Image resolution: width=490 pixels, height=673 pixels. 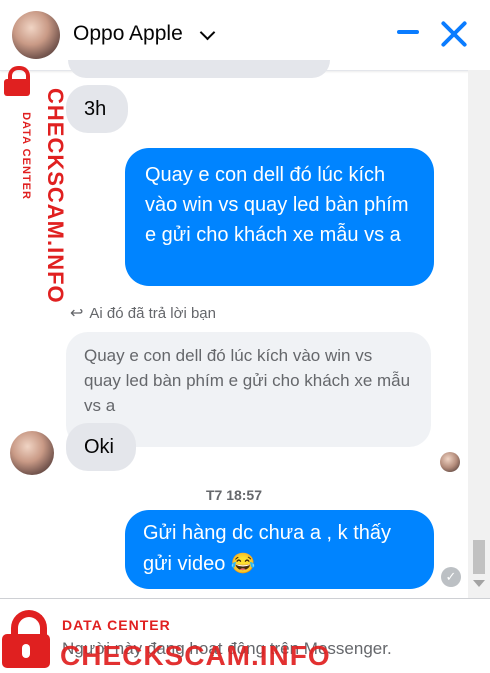 What do you see at coordinates (479, 557) in the screenshot?
I see `scrollbar-thumb` at bounding box center [479, 557].